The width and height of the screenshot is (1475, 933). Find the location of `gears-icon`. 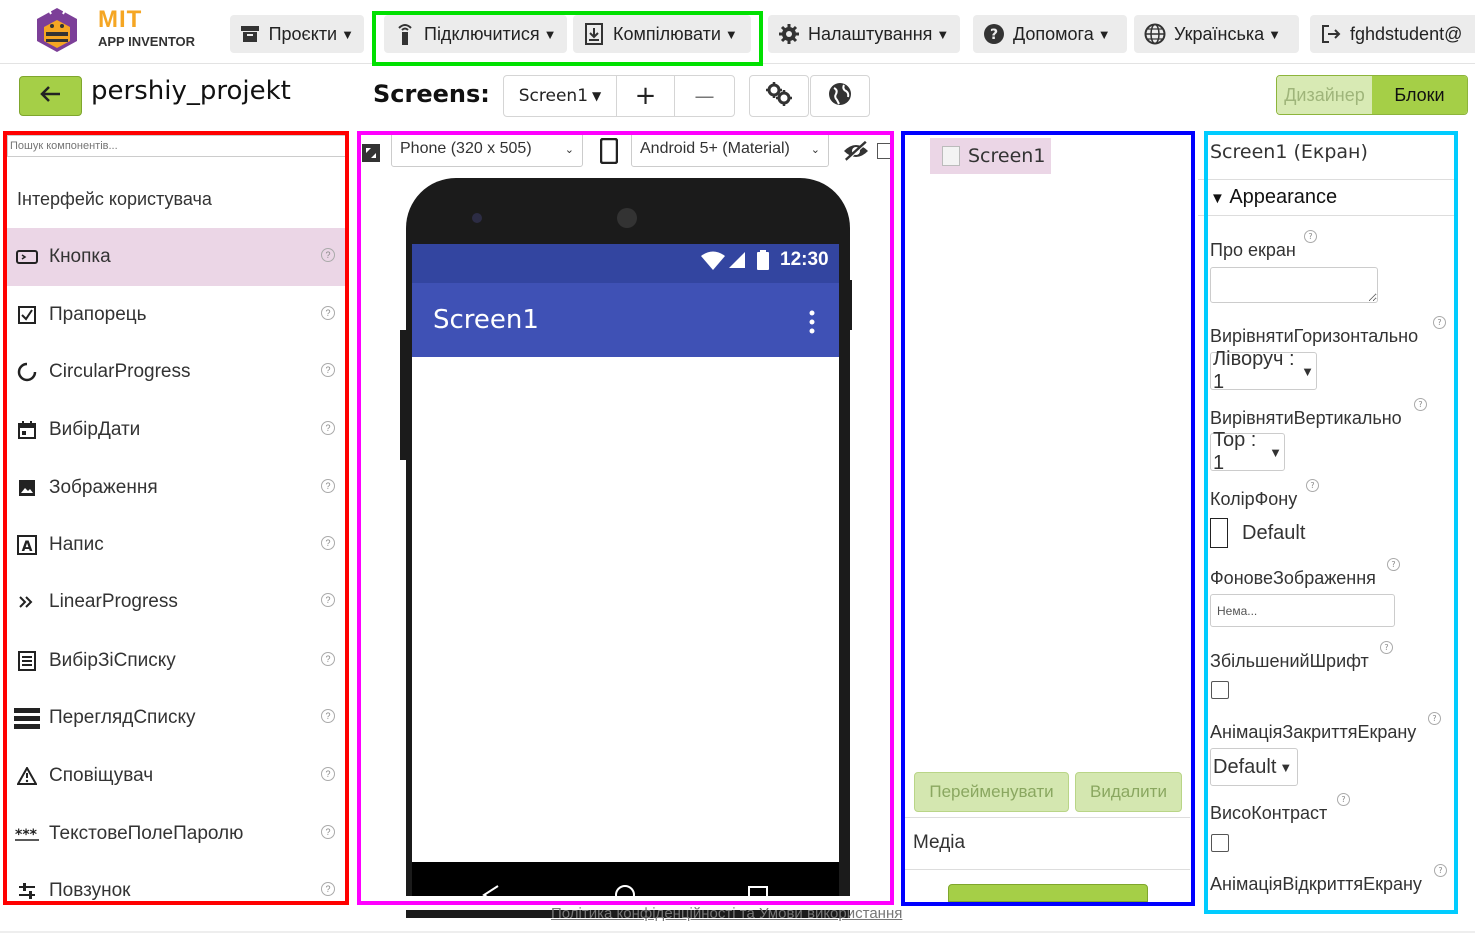

gears-icon is located at coordinates (779, 96).